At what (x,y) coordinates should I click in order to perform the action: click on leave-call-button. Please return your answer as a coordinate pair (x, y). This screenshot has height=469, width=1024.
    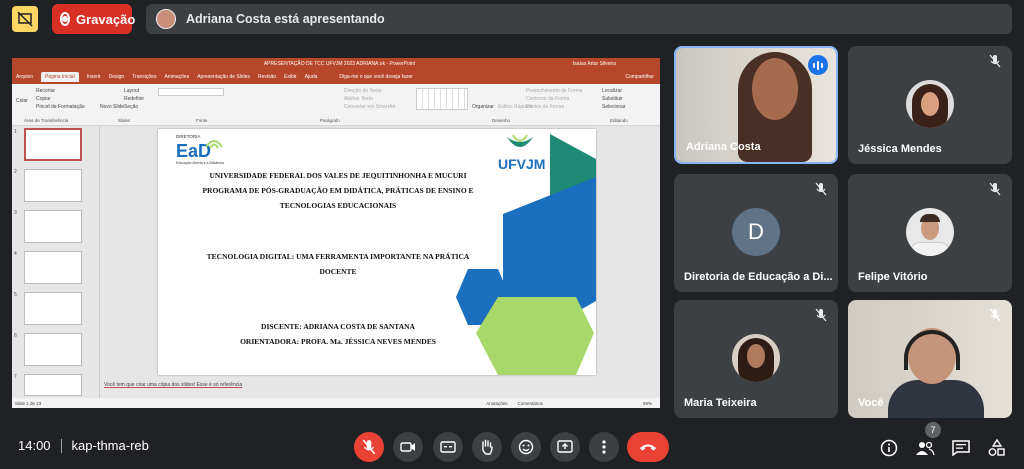
    Looking at the image, I should click on (648, 447).